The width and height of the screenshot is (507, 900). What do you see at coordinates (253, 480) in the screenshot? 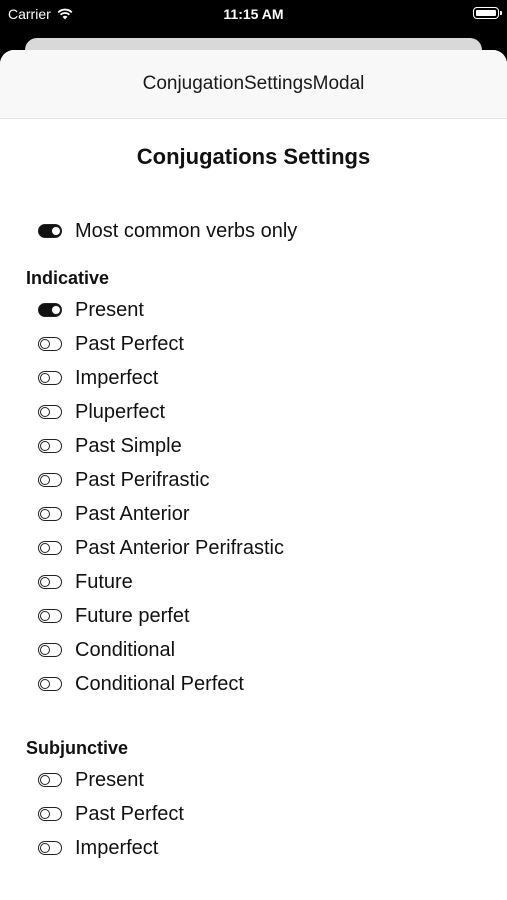
I see `indicative-row: Past Perifrastic` at bounding box center [253, 480].